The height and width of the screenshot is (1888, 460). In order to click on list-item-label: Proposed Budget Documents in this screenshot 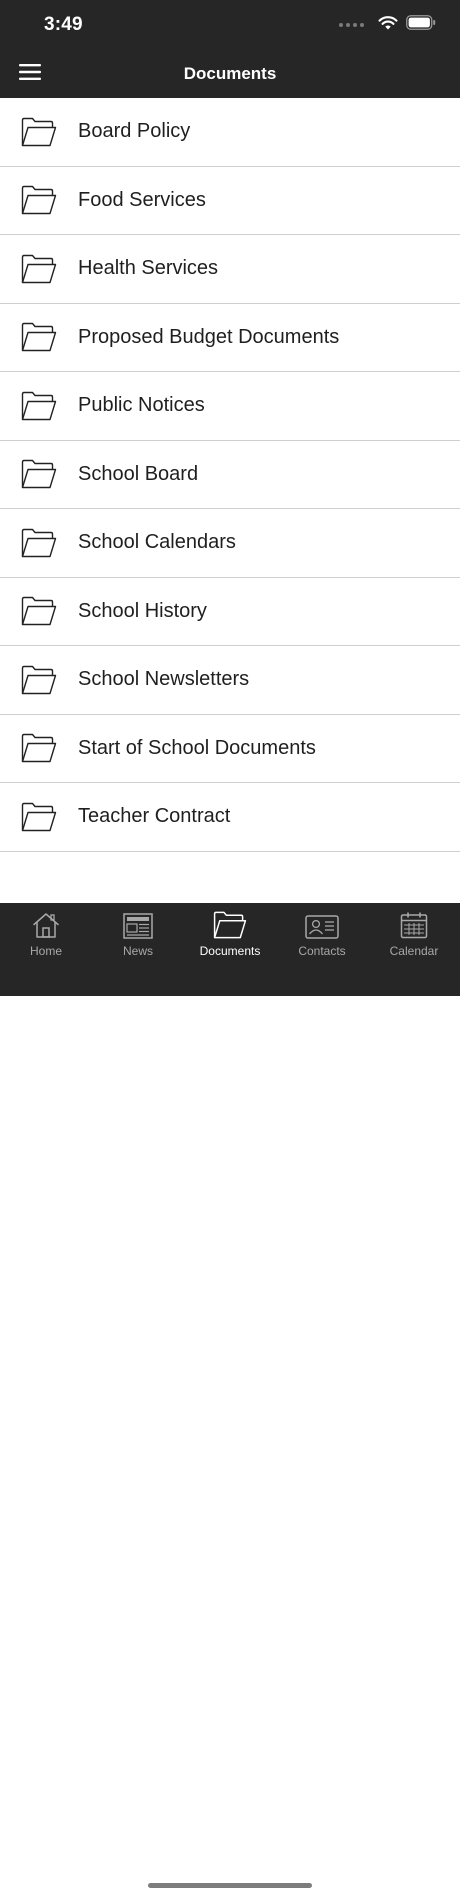, I will do `click(209, 336)`.